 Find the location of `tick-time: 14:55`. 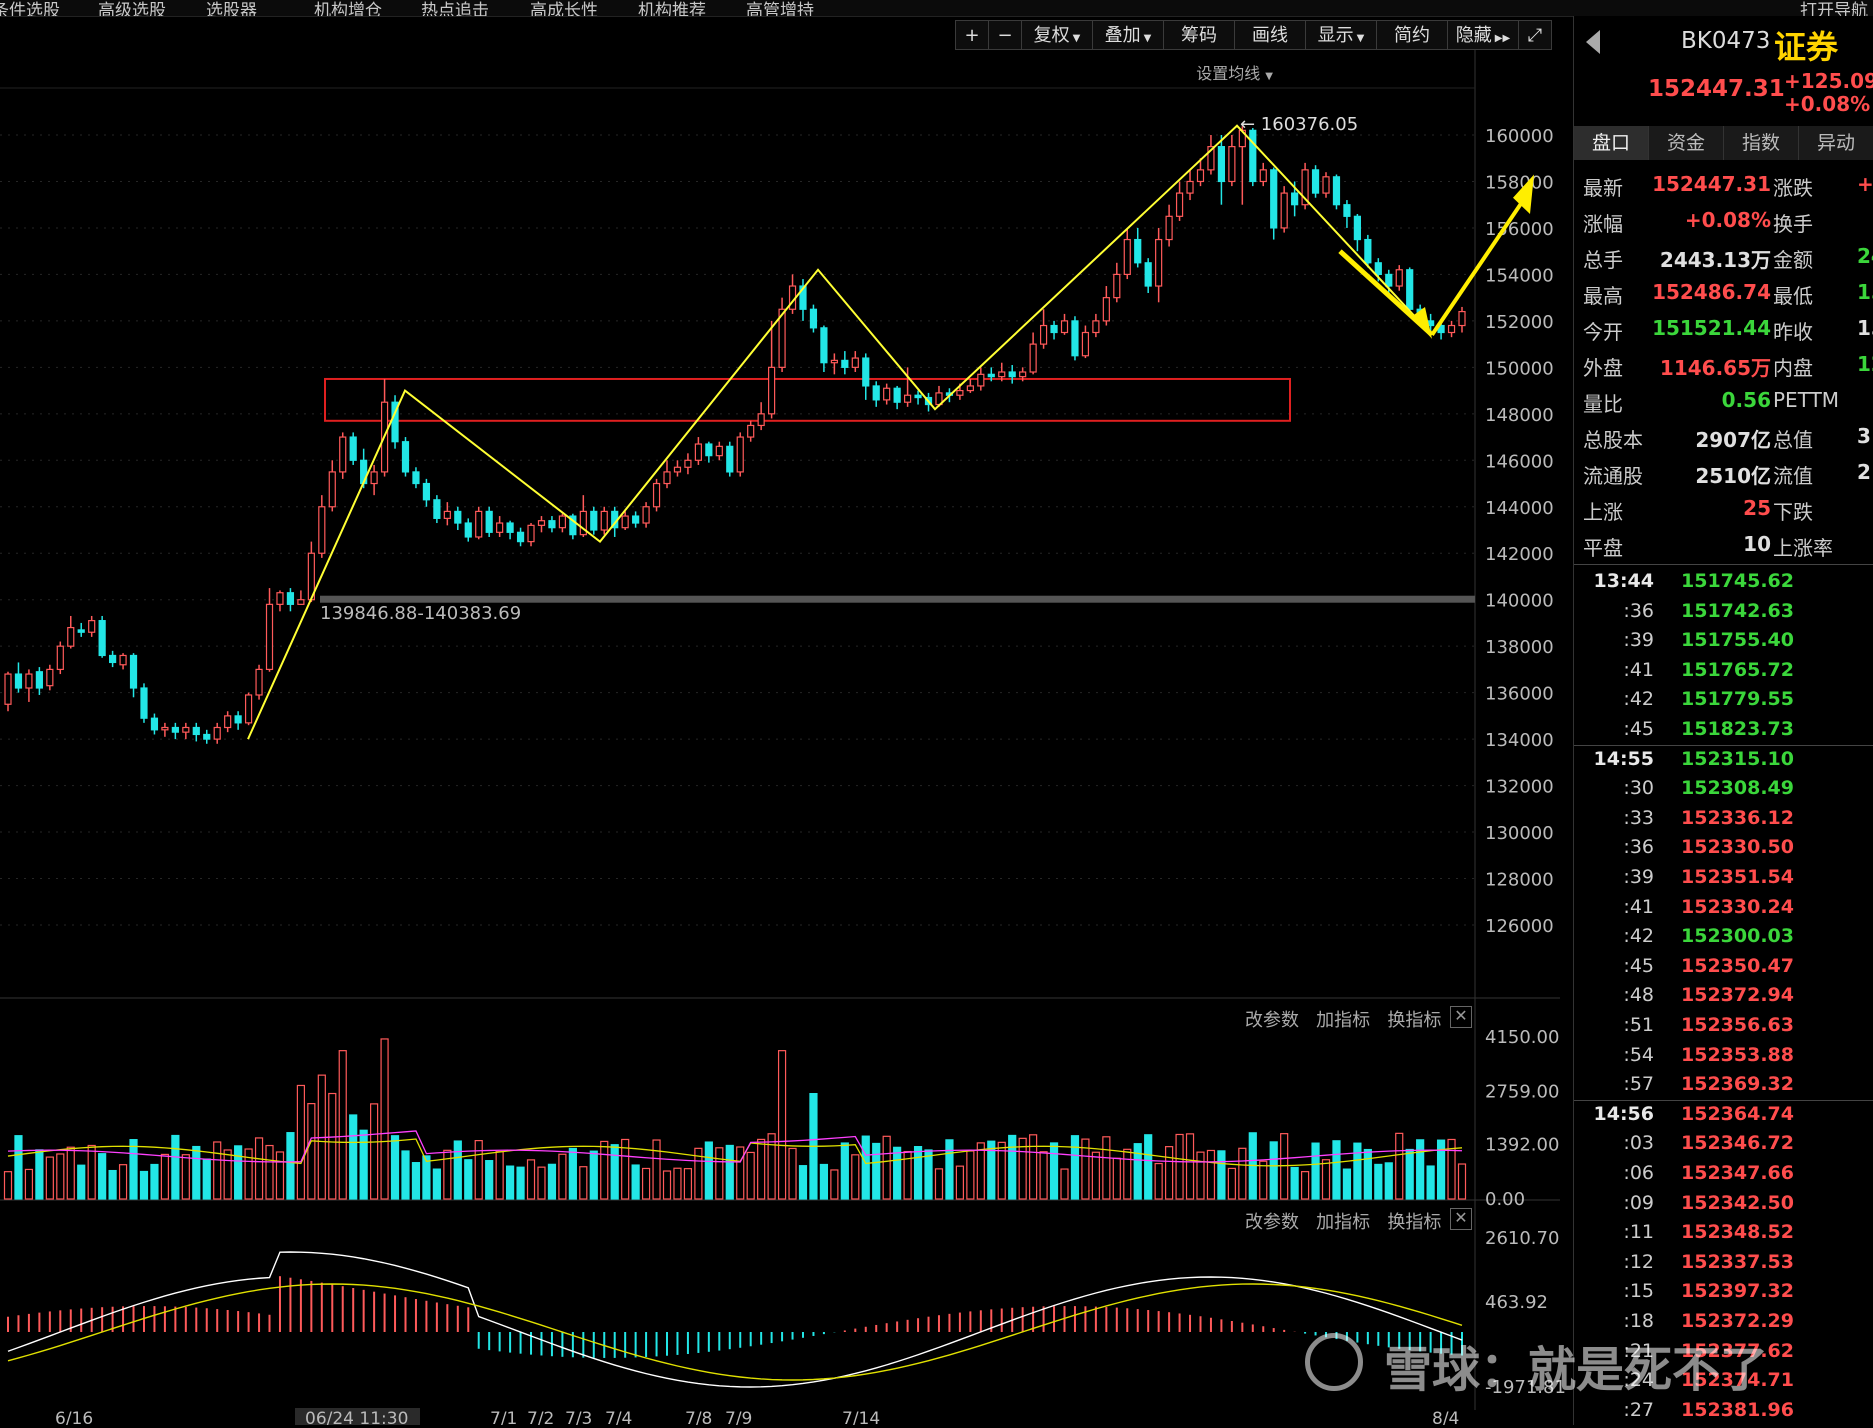

tick-time: 14:55 is located at coordinates (1623, 758).